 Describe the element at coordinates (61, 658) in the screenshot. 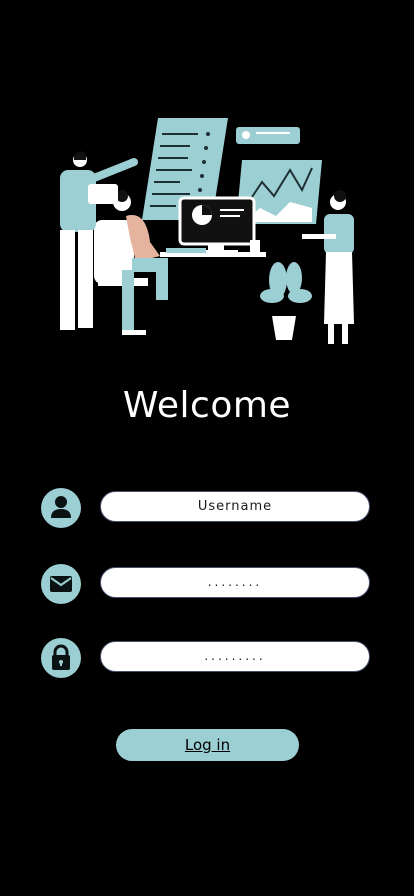

I see `lock-icon` at that location.